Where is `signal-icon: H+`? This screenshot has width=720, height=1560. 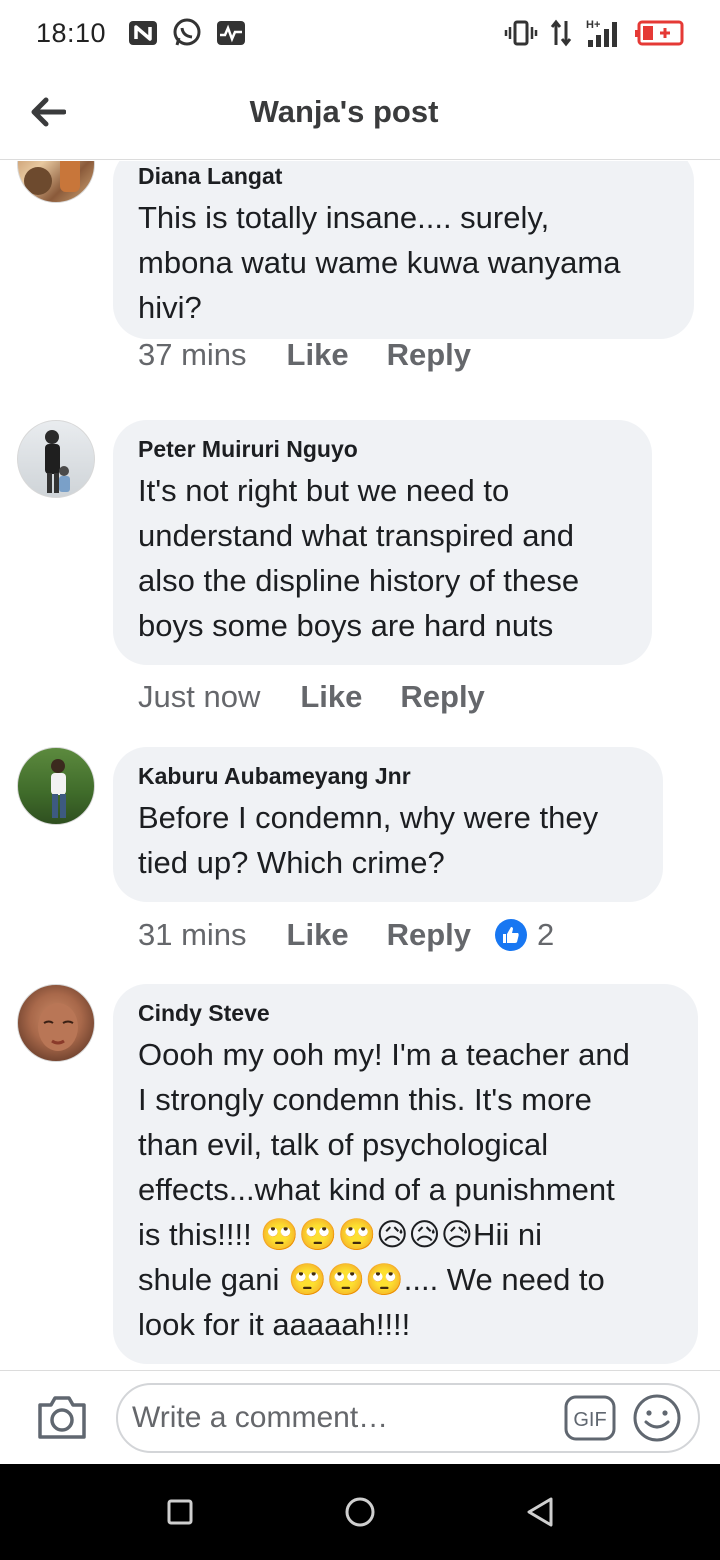
signal-icon: H+ is located at coordinates (603, 33).